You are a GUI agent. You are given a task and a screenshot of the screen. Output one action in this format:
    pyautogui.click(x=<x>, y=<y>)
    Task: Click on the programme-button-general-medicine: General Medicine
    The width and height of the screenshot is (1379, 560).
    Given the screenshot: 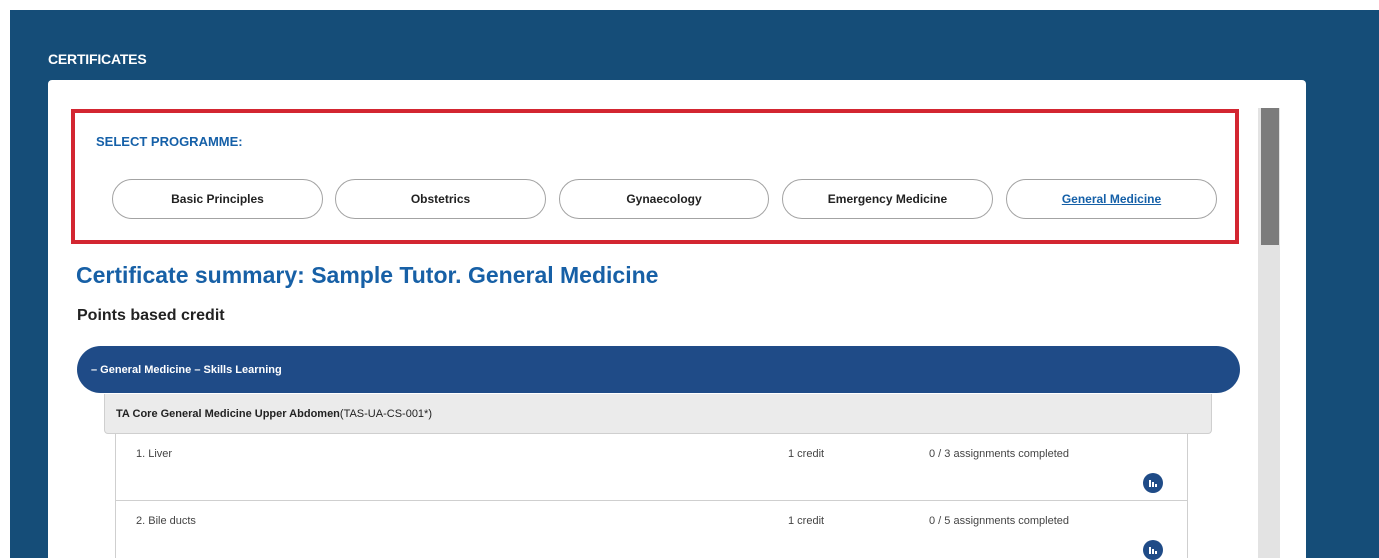 What is the action you would take?
    pyautogui.click(x=1111, y=199)
    